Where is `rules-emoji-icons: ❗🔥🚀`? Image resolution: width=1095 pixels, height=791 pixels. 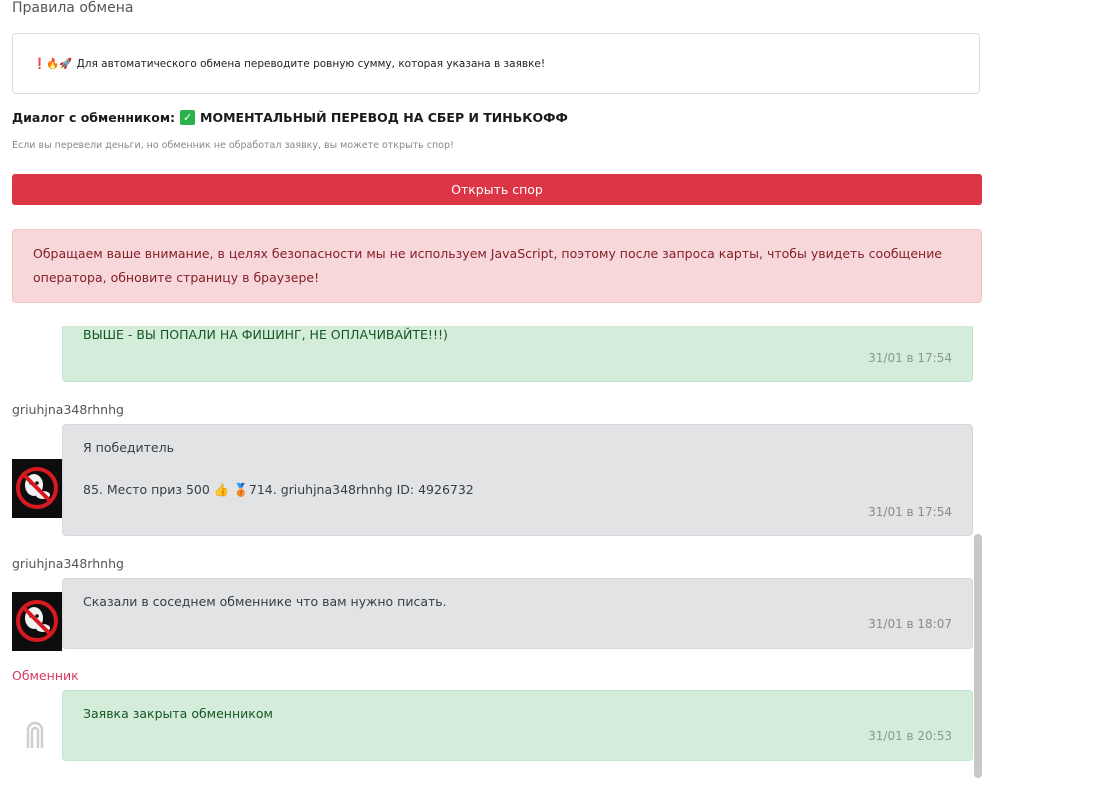 rules-emoji-icons: ❗🔥🚀 is located at coordinates (53, 64).